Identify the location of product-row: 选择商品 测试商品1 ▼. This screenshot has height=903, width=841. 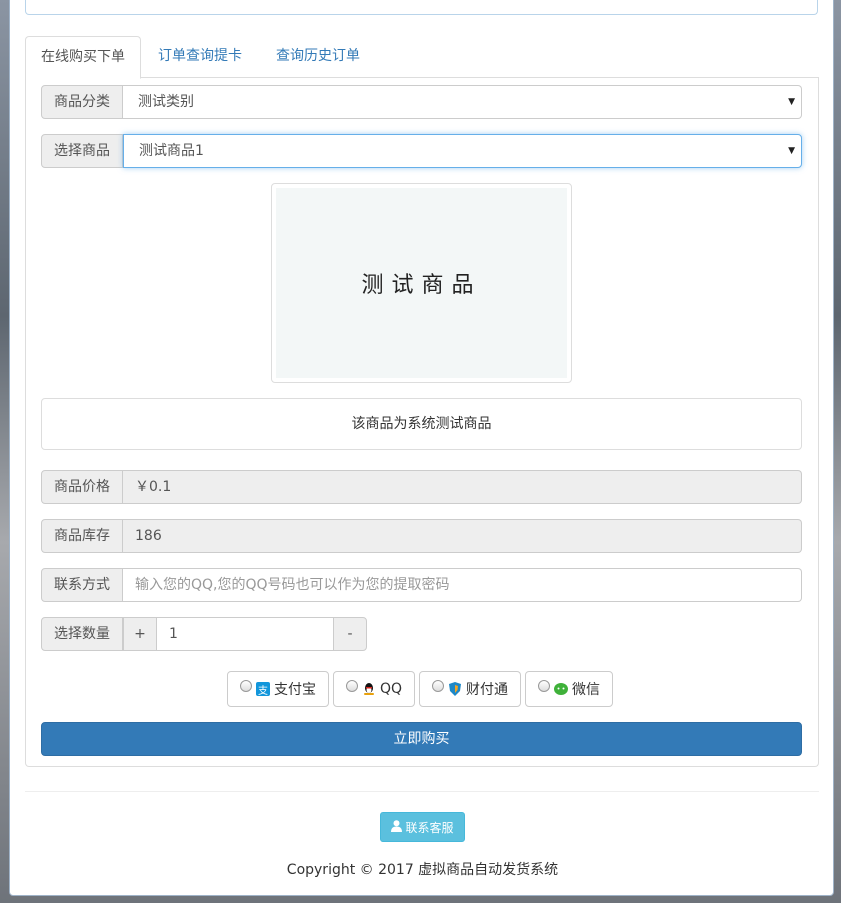
(421, 151).